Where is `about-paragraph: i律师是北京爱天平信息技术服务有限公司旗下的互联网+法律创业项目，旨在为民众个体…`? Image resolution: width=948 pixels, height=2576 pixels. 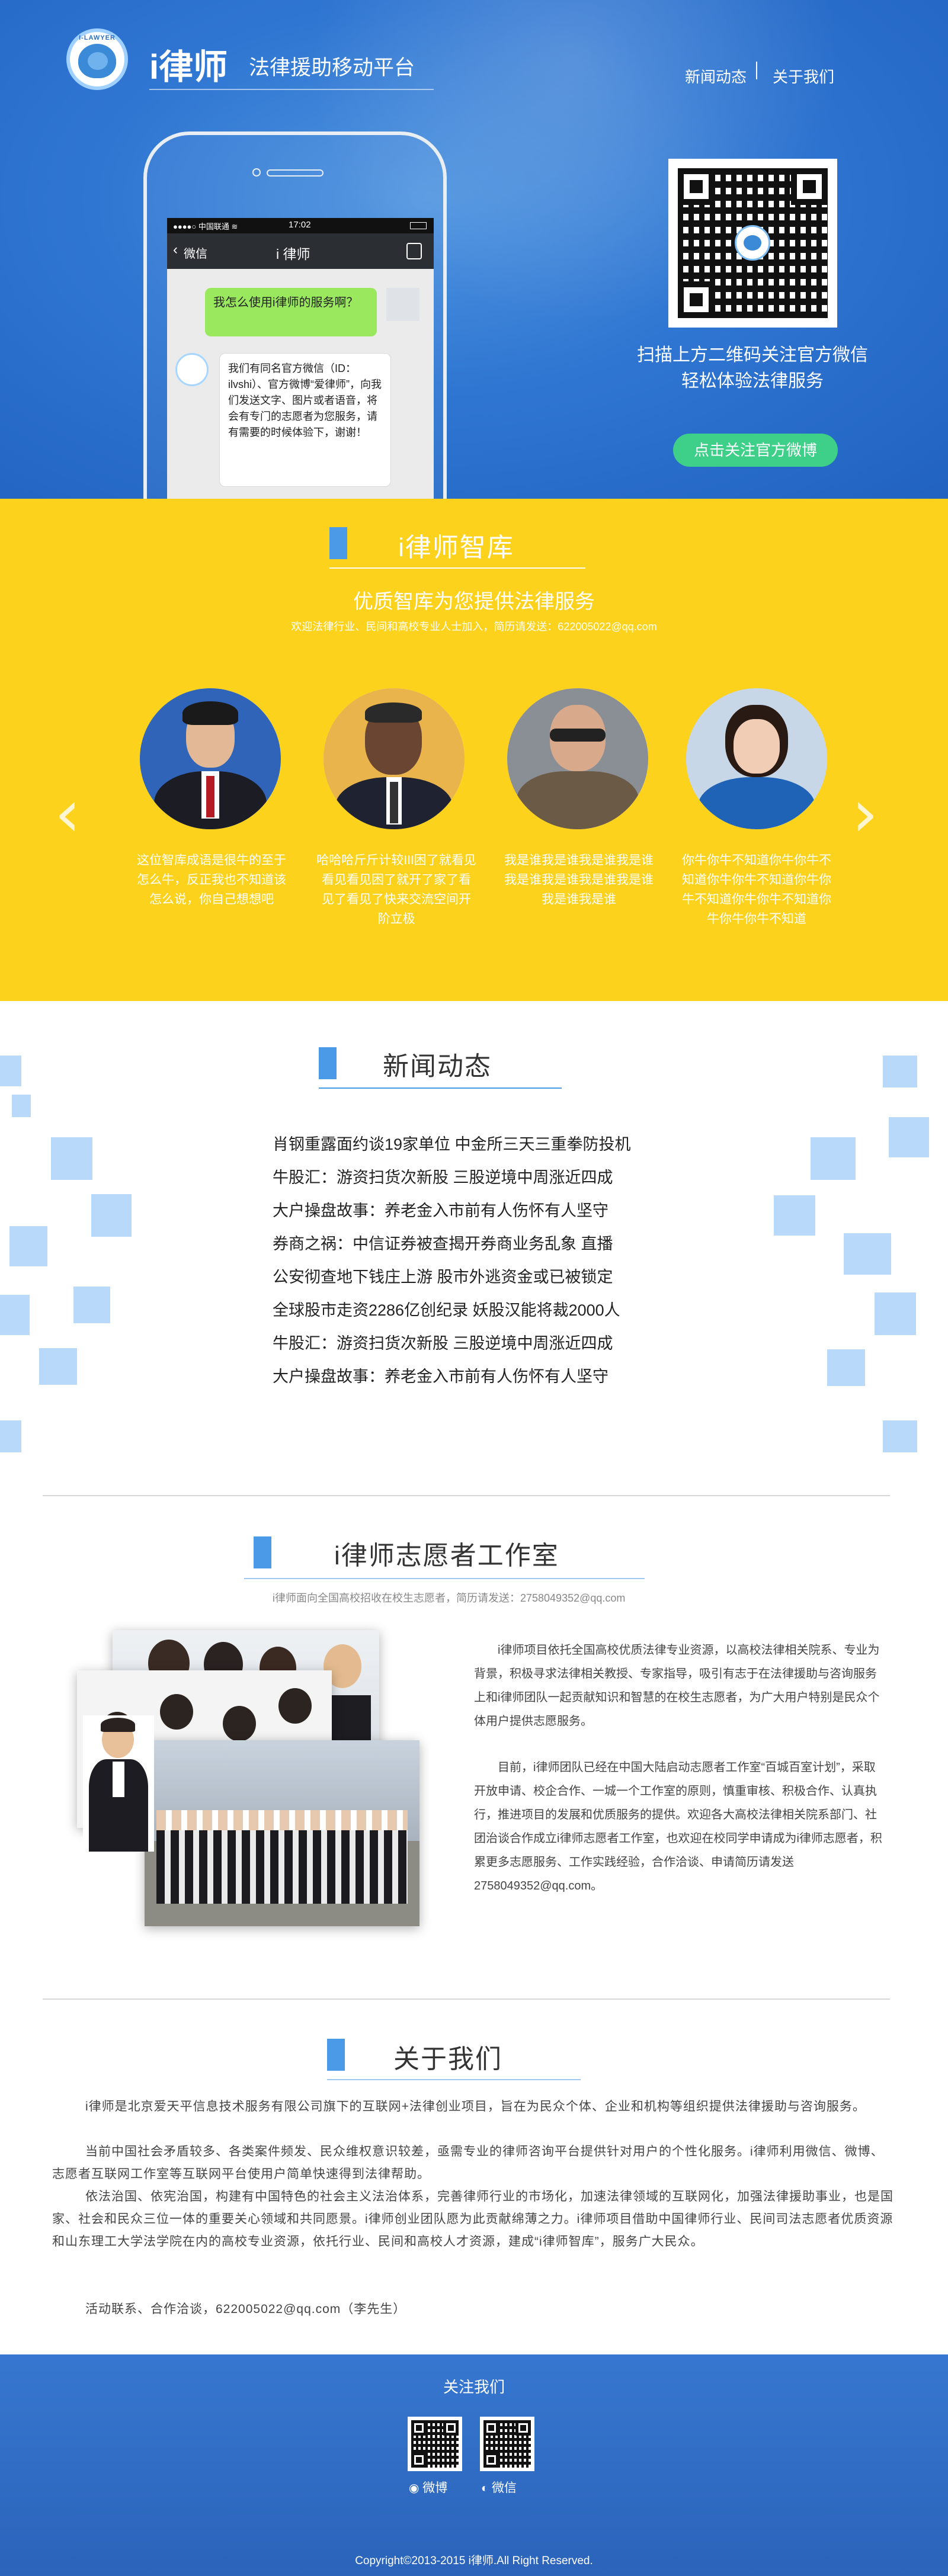
about-paragraph: i律师是北京爱天平信息技术服务有限公司旗下的互联网+法律创业项目，旨在为民众个体… is located at coordinates (476, 2106).